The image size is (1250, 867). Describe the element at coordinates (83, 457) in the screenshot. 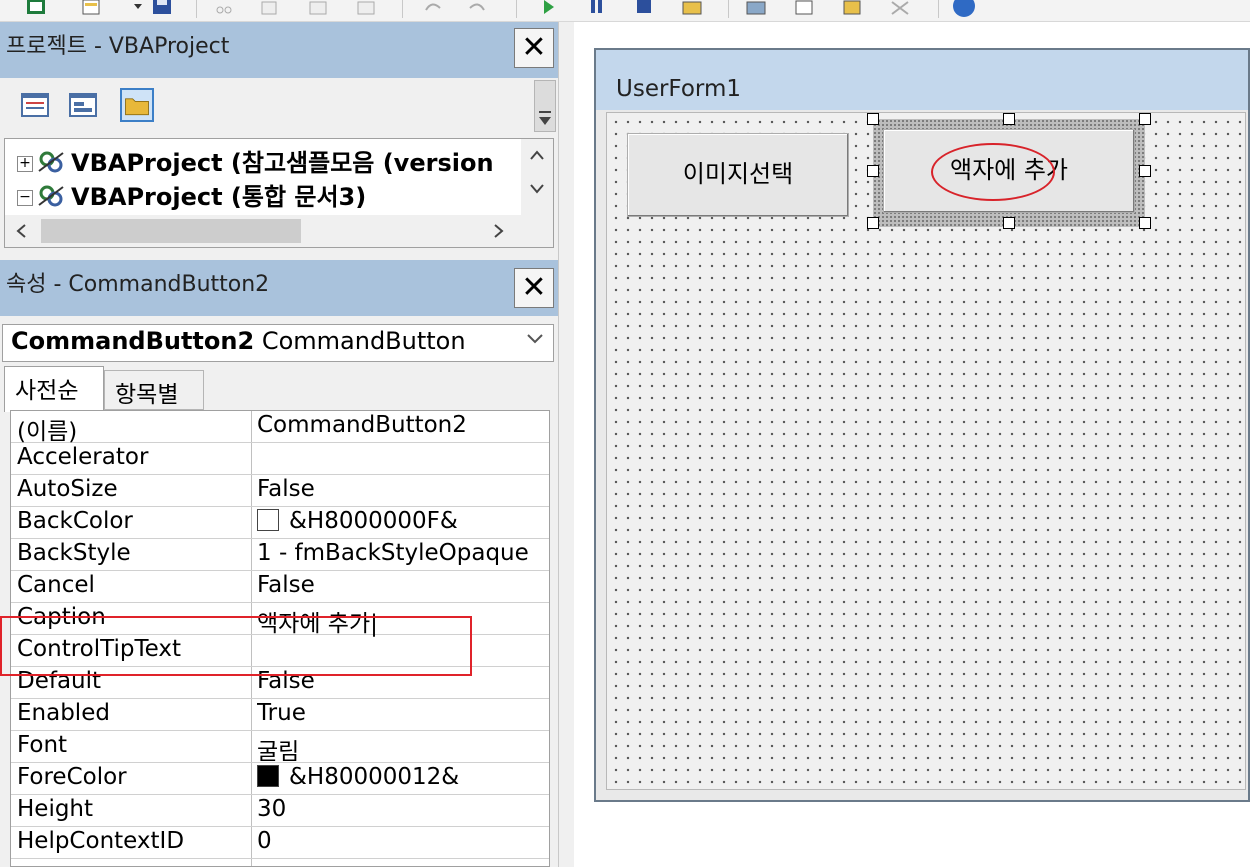

I see `property-name: Accelerator` at that location.